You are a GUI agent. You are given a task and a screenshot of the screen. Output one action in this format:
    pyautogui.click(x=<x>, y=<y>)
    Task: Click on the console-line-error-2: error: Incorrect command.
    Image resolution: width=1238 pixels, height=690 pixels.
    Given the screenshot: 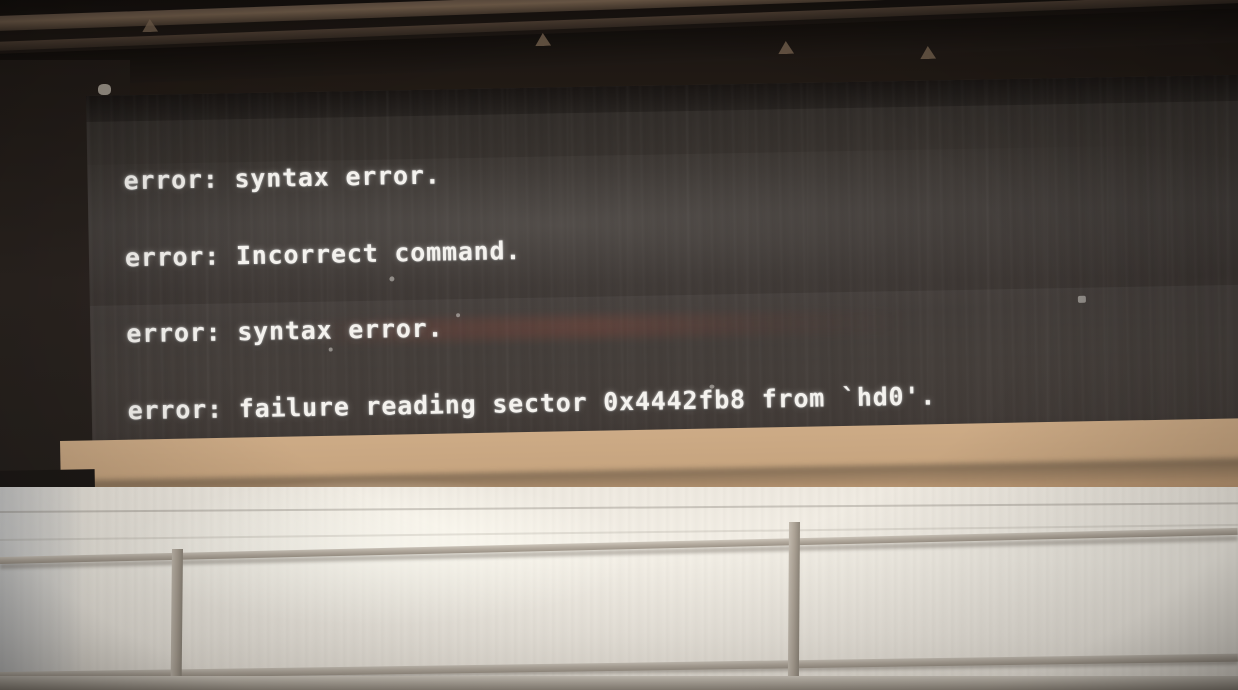 What is the action you would take?
    pyautogui.click(x=323, y=253)
    